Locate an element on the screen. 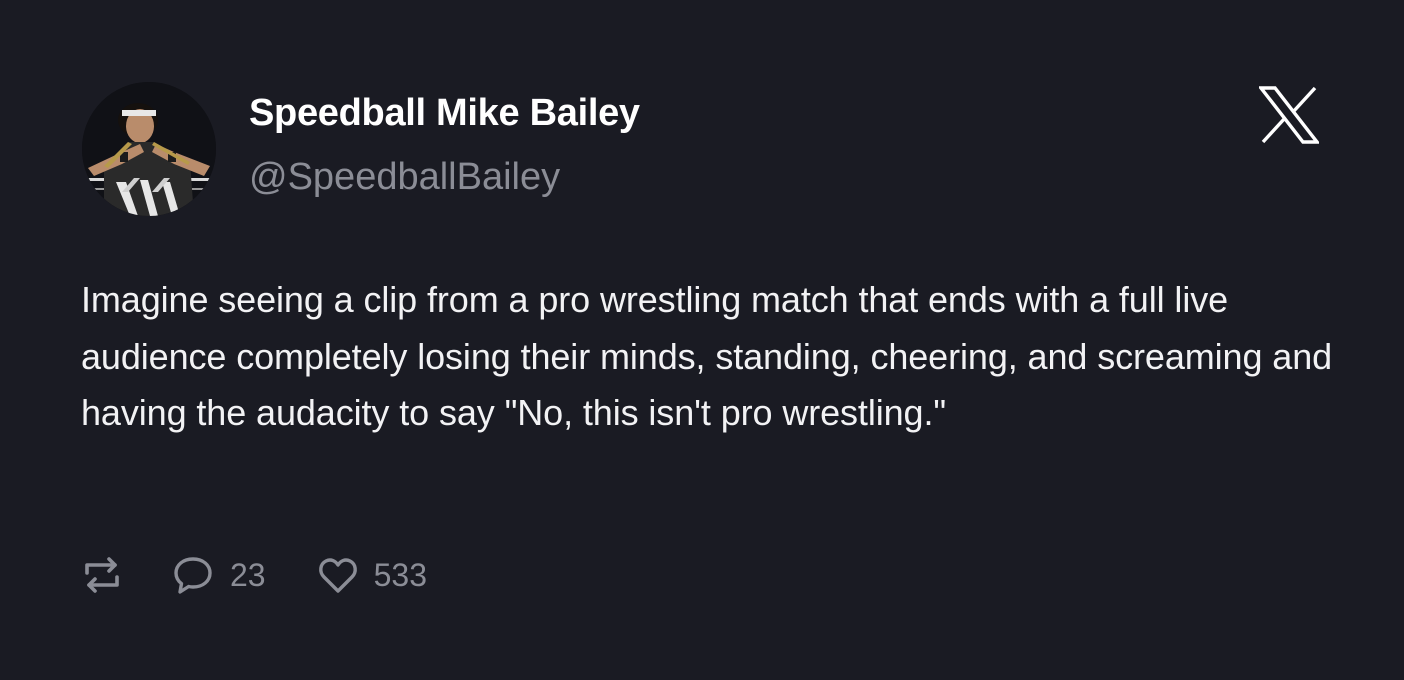 The height and width of the screenshot is (680, 1404). author-handle: @SpeedballBailey is located at coordinates (404, 177).